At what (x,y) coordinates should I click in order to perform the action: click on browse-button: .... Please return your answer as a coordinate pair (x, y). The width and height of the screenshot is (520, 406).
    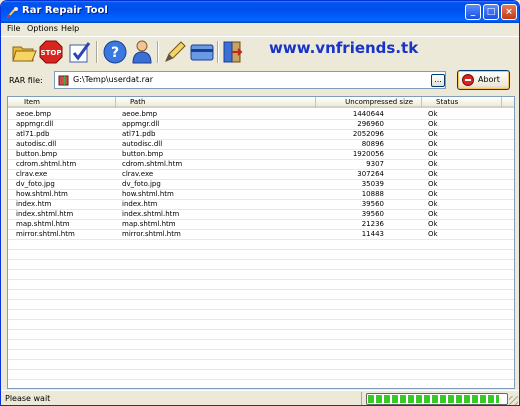
    Looking at the image, I should click on (438, 80).